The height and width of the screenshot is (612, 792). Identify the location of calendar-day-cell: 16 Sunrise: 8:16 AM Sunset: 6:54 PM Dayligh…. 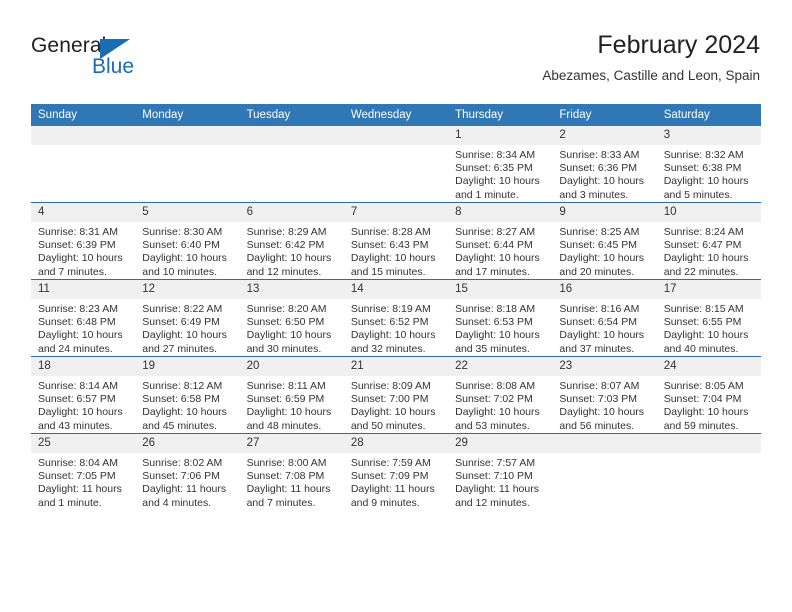
(604, 318).